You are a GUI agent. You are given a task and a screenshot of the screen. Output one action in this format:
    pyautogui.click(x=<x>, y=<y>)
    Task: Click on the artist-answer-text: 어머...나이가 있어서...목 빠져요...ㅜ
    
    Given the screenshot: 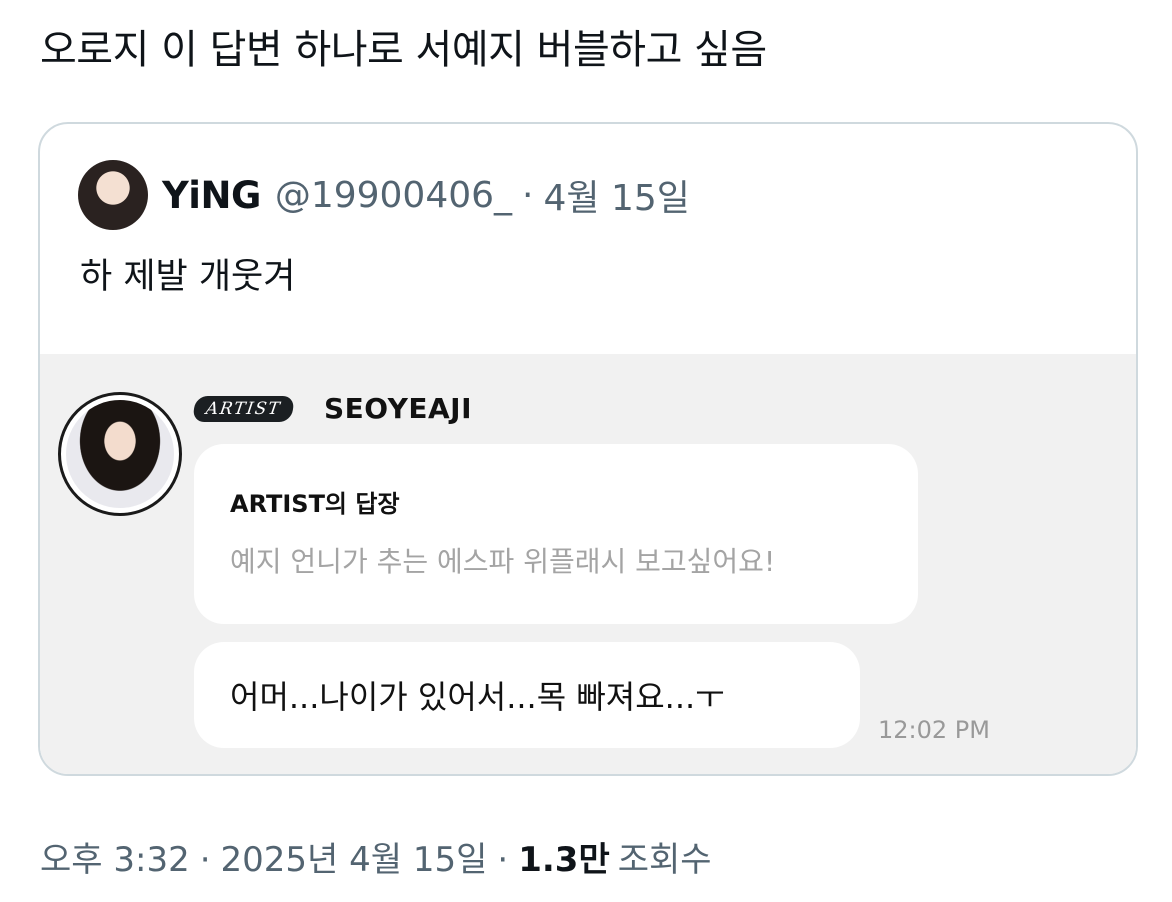 What is the action you would take?
    pyautogui.click(x=477, y=697)
    